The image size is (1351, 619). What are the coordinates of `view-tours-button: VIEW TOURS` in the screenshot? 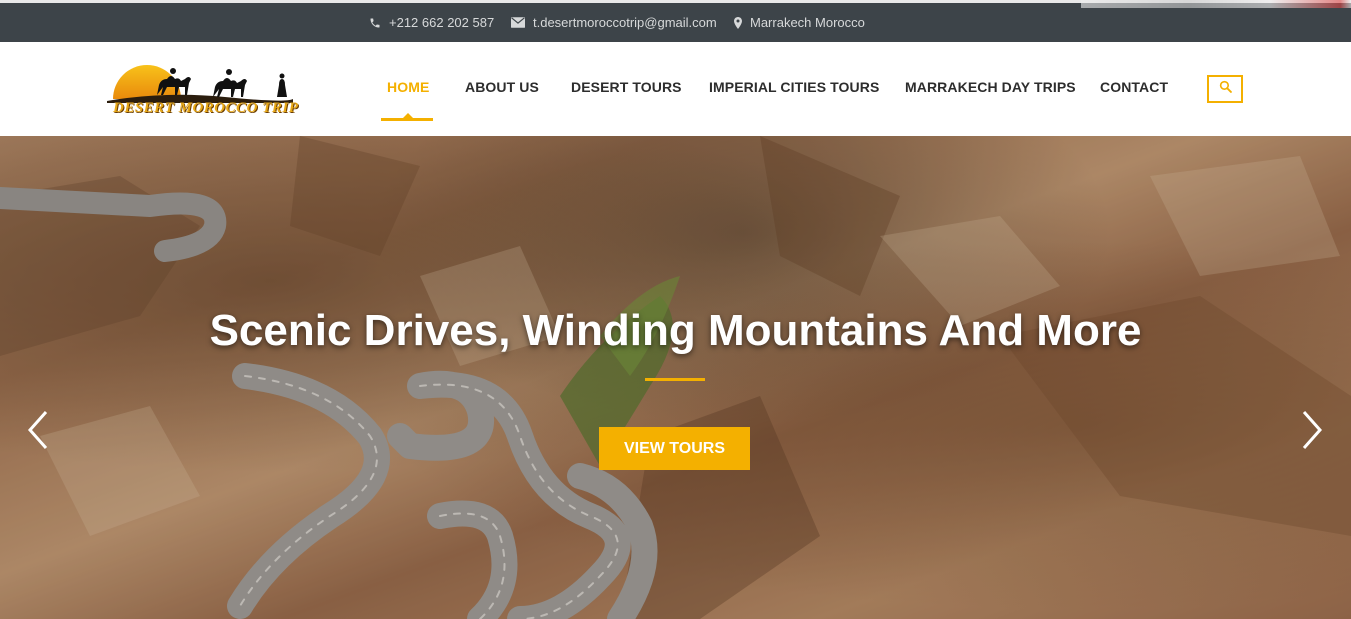 It's located at (674, 448).